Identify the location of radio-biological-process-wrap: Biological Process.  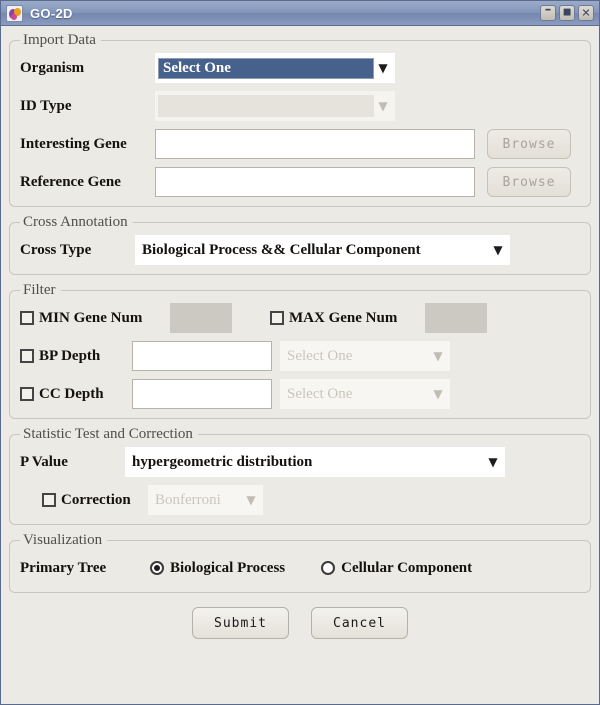
(217, 568).